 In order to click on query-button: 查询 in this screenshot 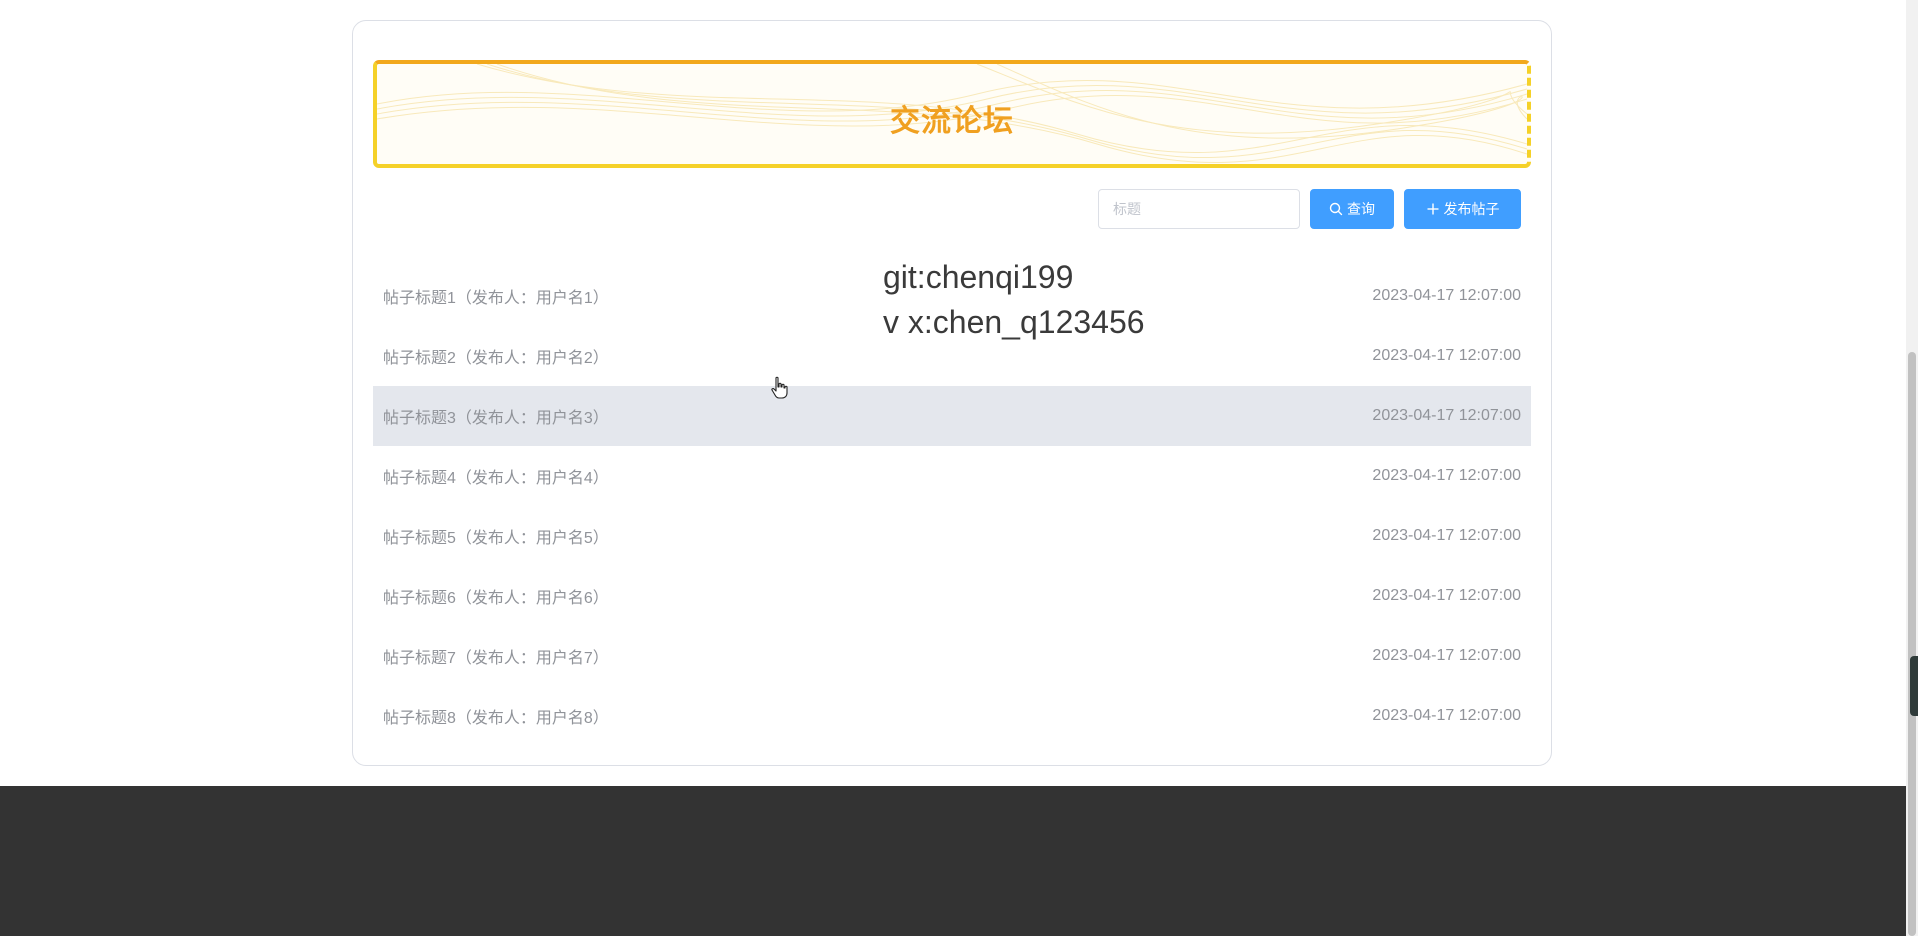, I will do `click(1352, 209)`.